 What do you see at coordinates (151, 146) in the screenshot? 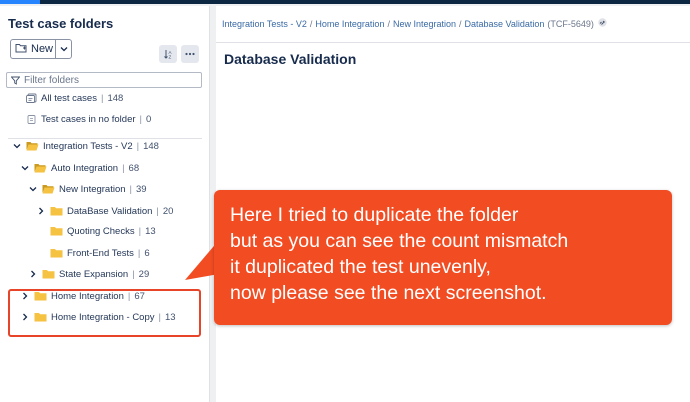
I see `folder-count: 148` at bounding box center [151, 146].